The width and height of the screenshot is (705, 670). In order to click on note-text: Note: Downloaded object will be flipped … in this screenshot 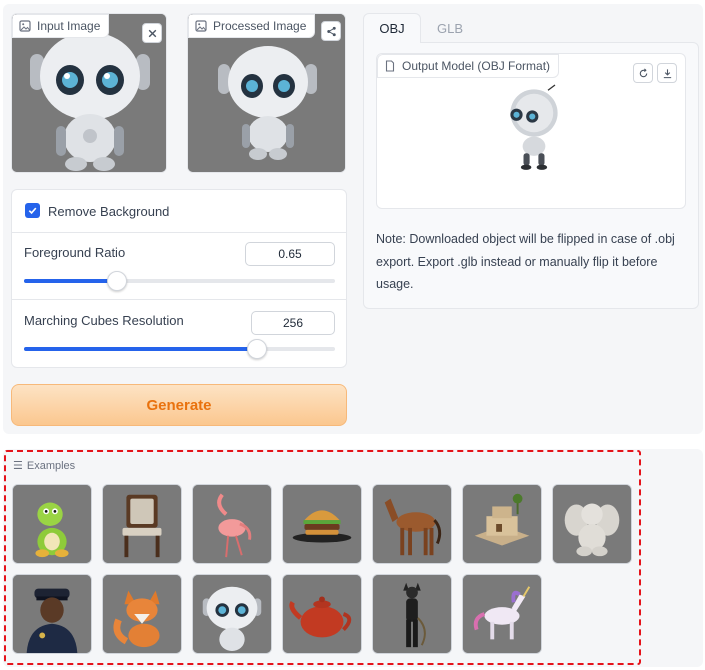, I will do `click(525, 261)`.